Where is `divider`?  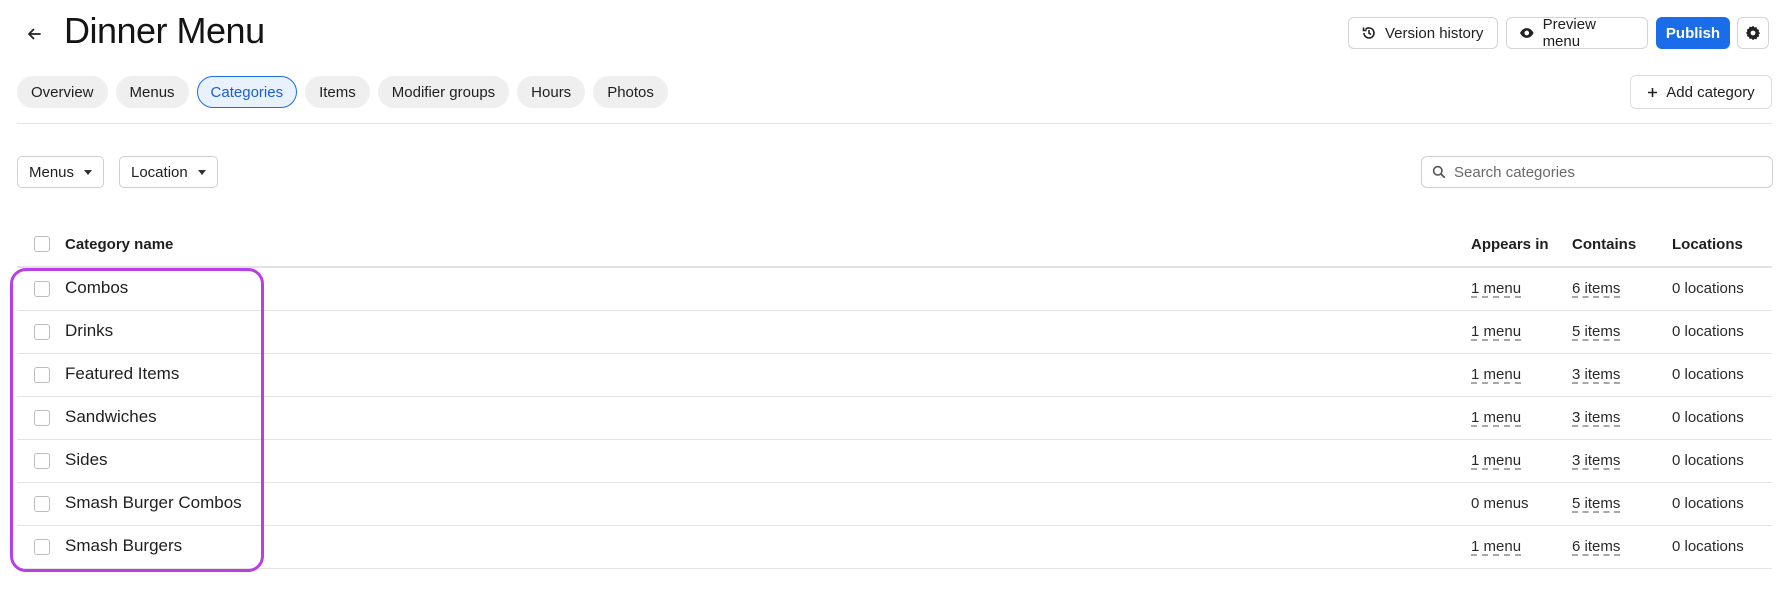
divider is located at coordinates (894, 123).